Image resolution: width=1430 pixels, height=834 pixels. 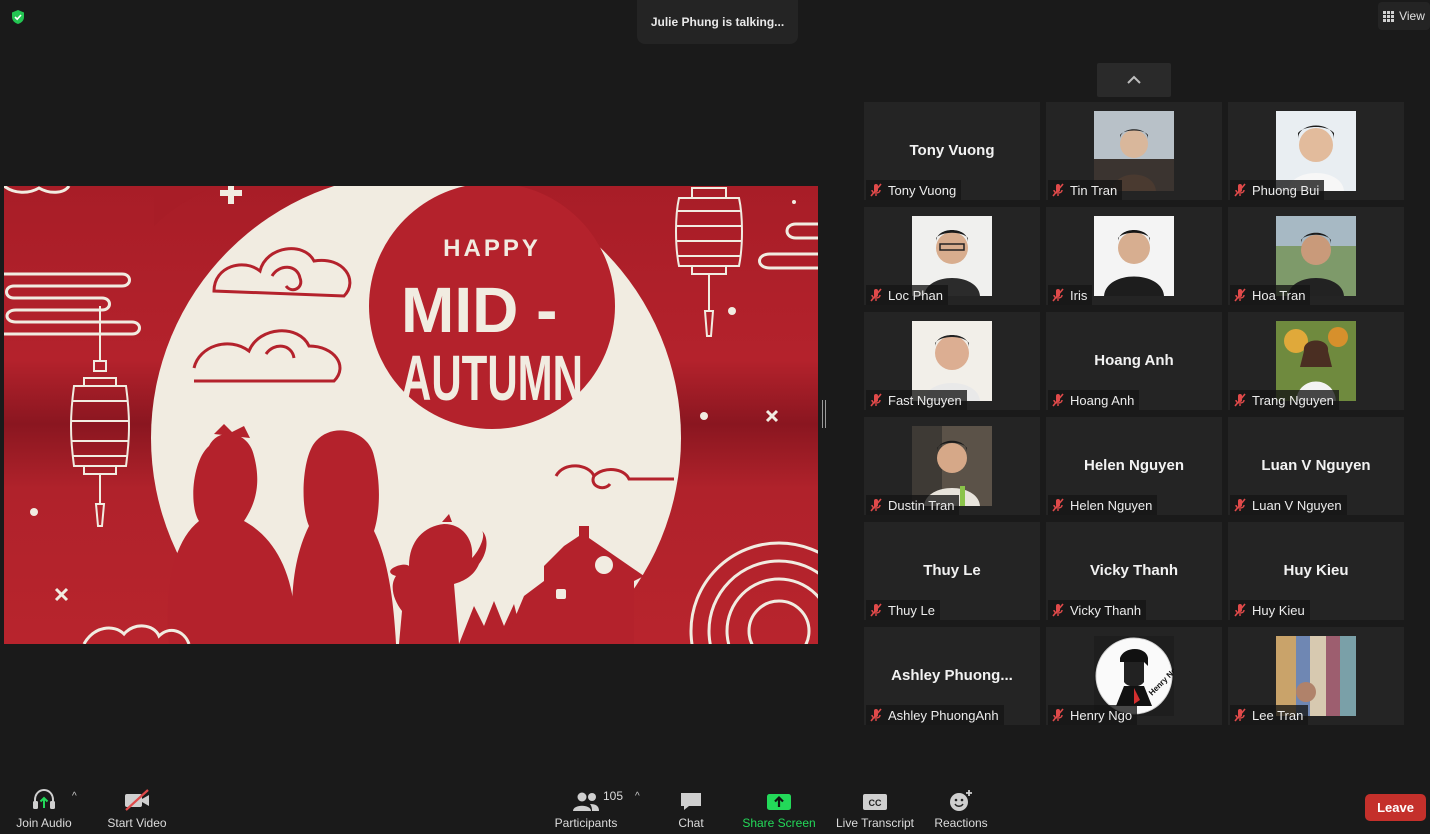 What do you see at coordinates (586, 801) in the screenshot?
I see `participants-icon` at bounding box center [586, 801].